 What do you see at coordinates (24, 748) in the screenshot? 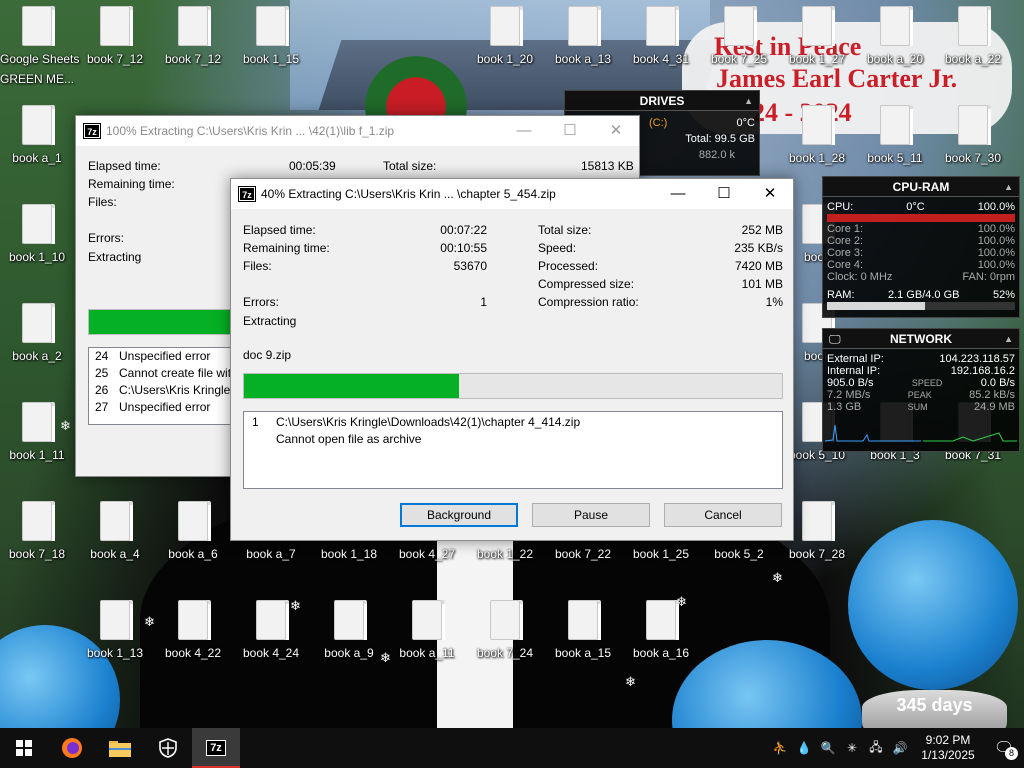
I see `start-button` at bounding box center [24, 748].